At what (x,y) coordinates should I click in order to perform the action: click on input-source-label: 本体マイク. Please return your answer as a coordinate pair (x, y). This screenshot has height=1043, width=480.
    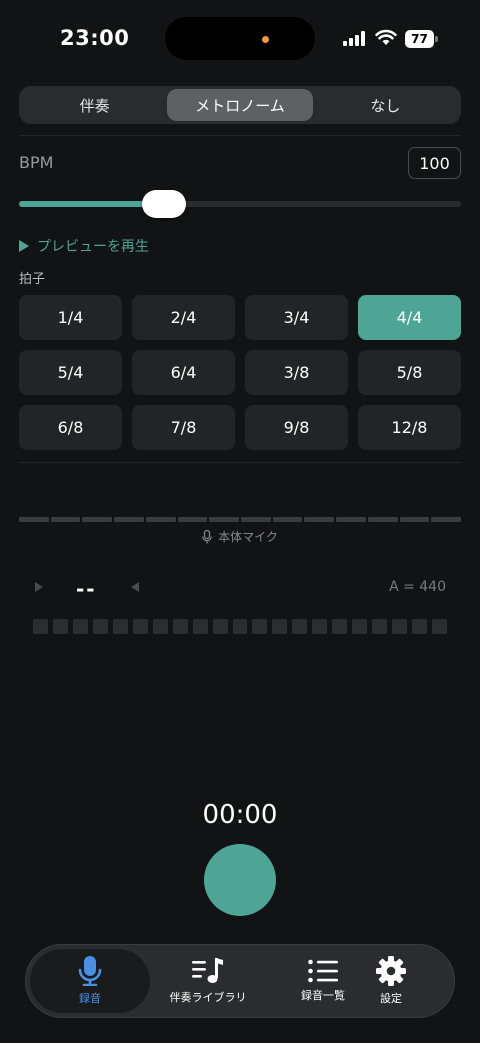
    Looking at the image, I should click on (248, 537).